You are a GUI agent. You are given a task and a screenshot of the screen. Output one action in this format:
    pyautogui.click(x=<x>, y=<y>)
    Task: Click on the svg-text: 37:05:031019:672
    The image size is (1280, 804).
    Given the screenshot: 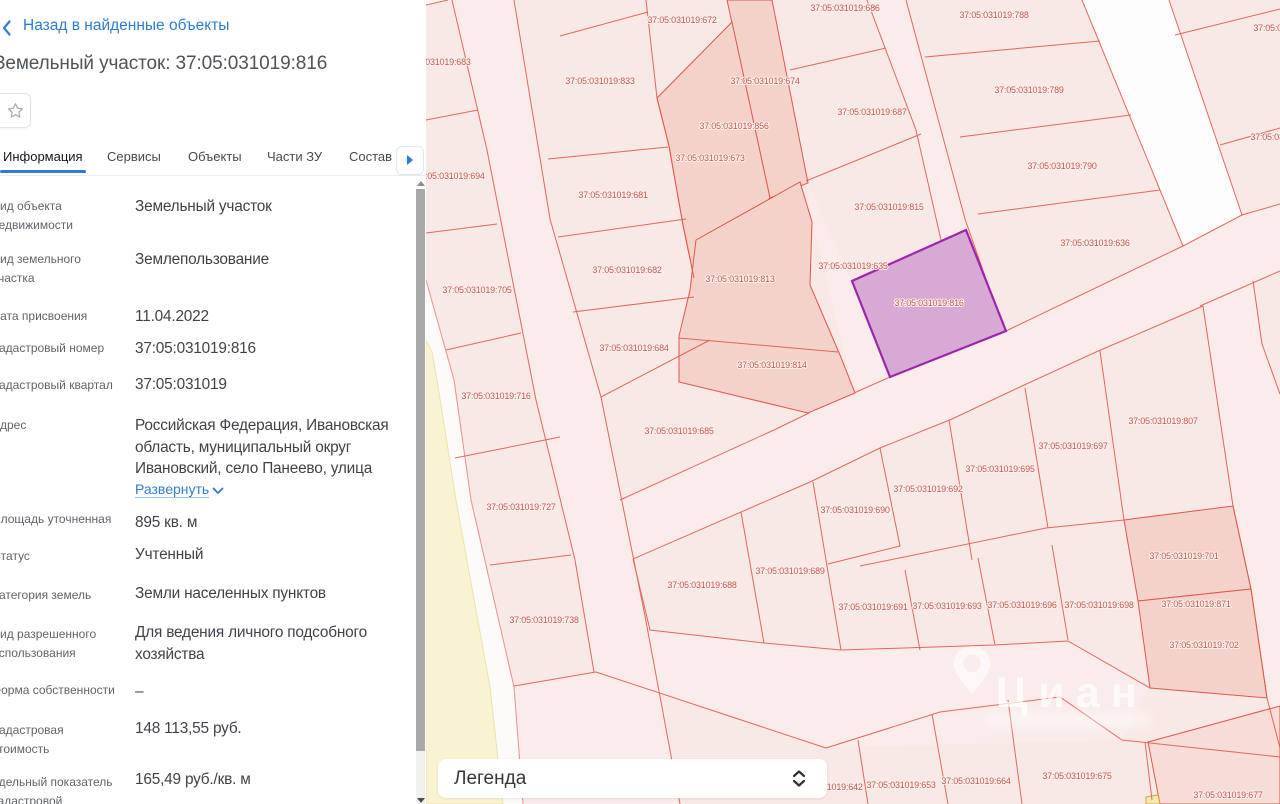 What is the action you would take?
    pyautogui.click(x=682, y=20)
    